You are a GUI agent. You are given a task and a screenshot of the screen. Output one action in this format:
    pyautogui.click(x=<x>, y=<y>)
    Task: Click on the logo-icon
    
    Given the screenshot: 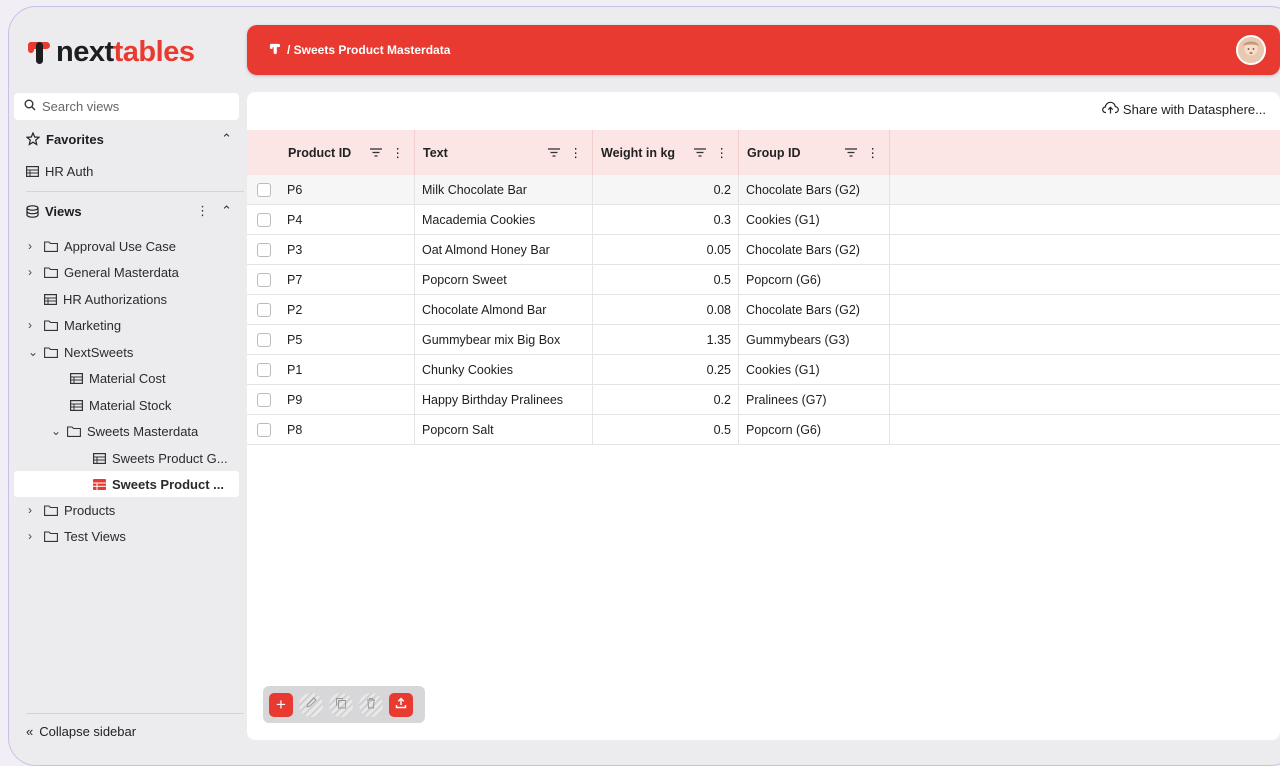 What is the action you would take?
    pyautogui.click(x=275, y=50)
    